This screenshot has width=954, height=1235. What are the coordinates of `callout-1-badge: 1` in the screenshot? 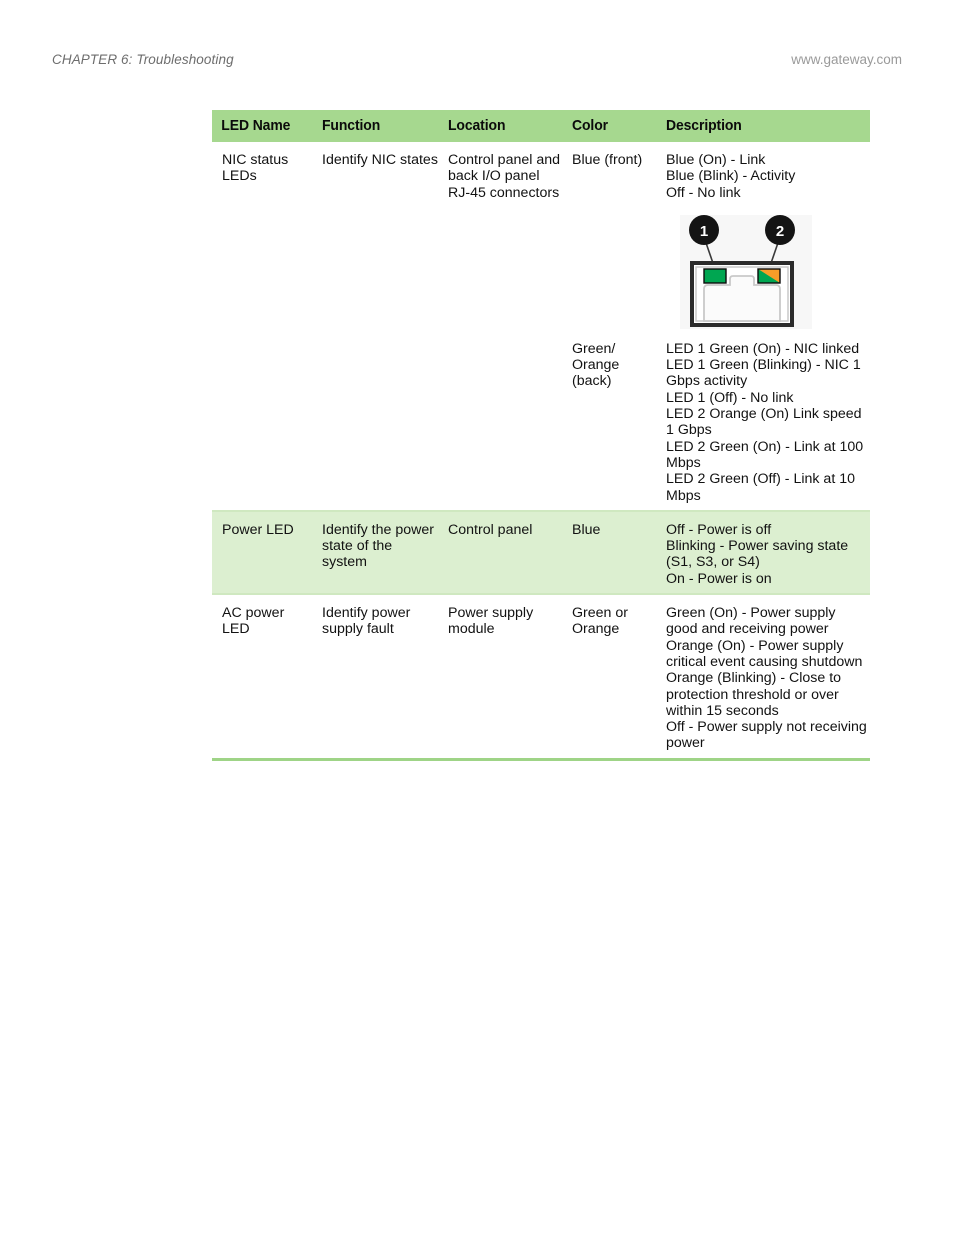 It's located at (704, 229).